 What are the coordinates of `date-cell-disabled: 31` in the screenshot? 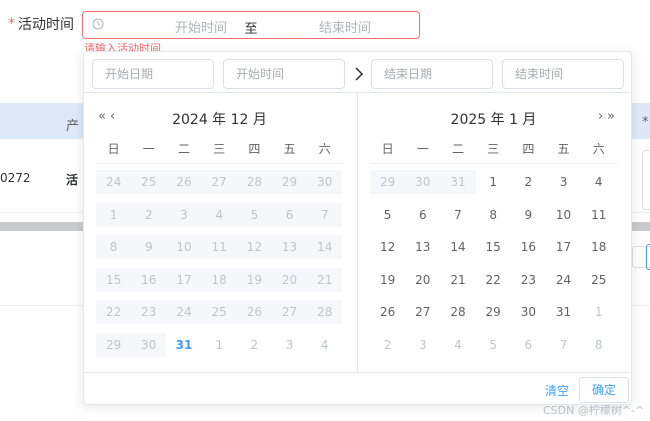 It's located at (458, 182).